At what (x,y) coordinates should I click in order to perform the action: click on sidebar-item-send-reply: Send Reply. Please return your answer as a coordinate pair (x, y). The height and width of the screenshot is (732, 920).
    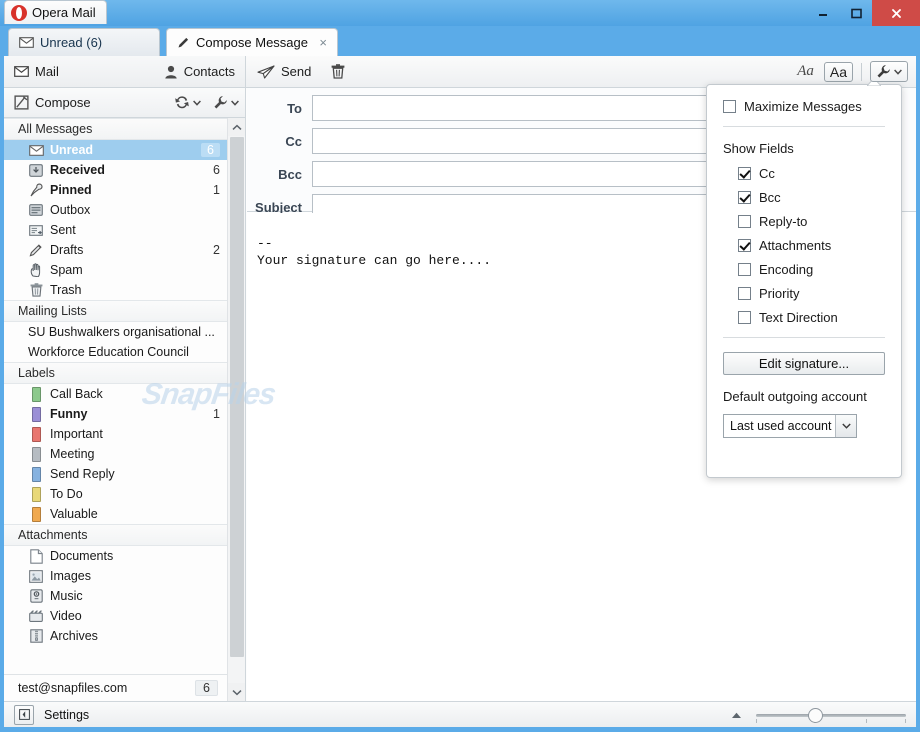
    Looking at the image, I should click on (116, 474).